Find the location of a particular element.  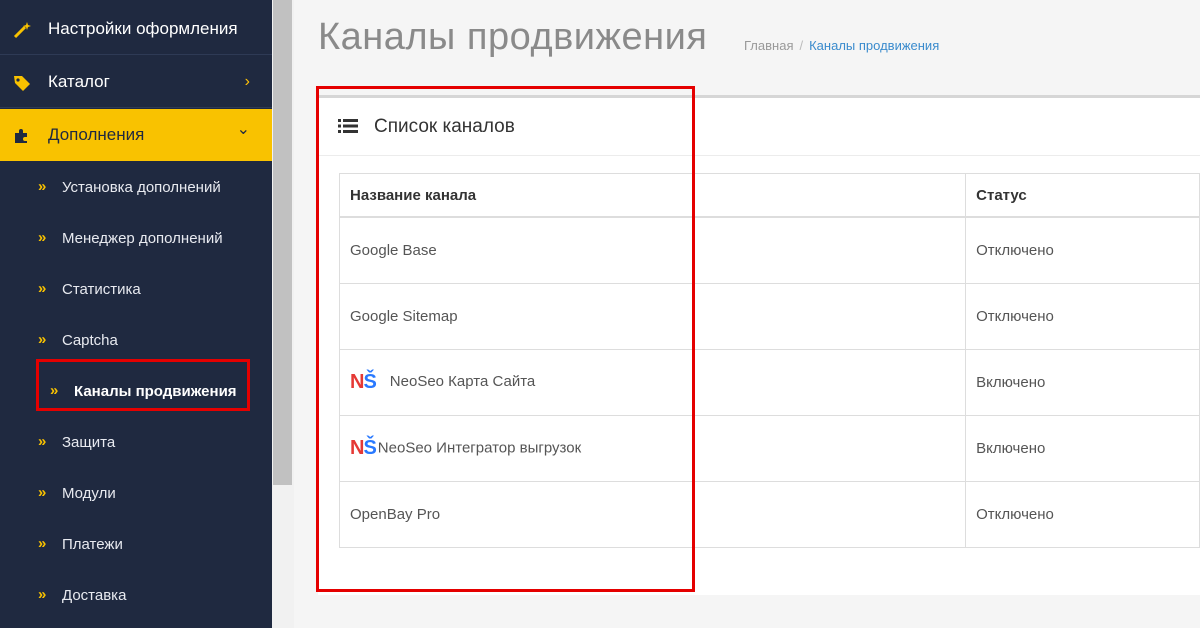

sidebar-subitem-feeds: » Каналы продвижения is located at coordinates (136, 392).